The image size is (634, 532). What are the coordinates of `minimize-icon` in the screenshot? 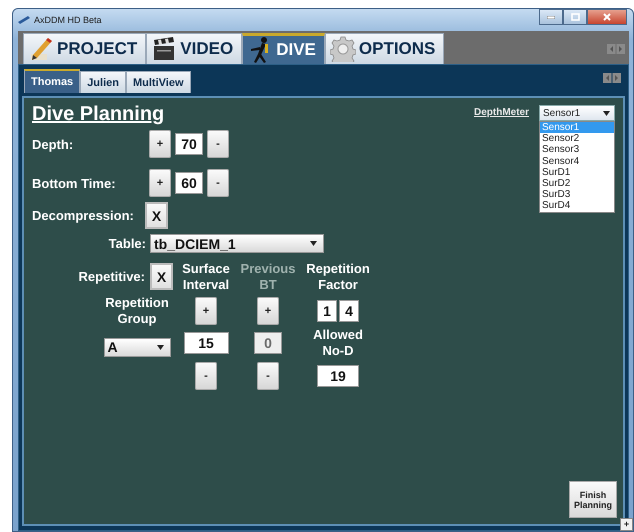 It's located at (551, 17).